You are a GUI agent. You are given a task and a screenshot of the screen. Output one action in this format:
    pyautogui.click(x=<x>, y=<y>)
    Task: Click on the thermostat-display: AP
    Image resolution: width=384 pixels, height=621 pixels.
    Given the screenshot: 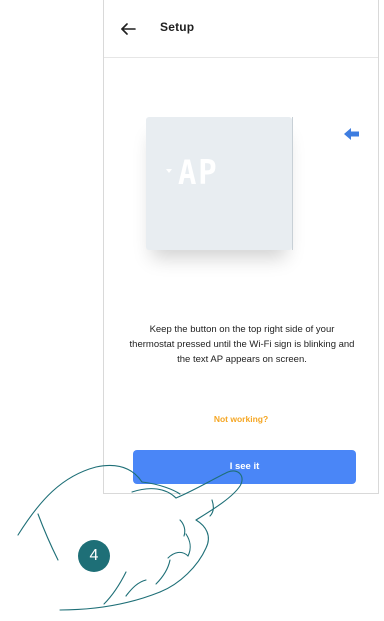 What is the action you would take?
    pyautogui.click(x=219, y=183)
    